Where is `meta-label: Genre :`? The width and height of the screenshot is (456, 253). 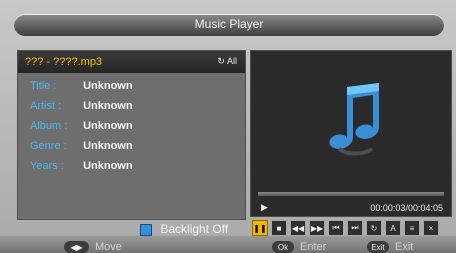
meta-label: Genre : is located at coordinates (48, 146).